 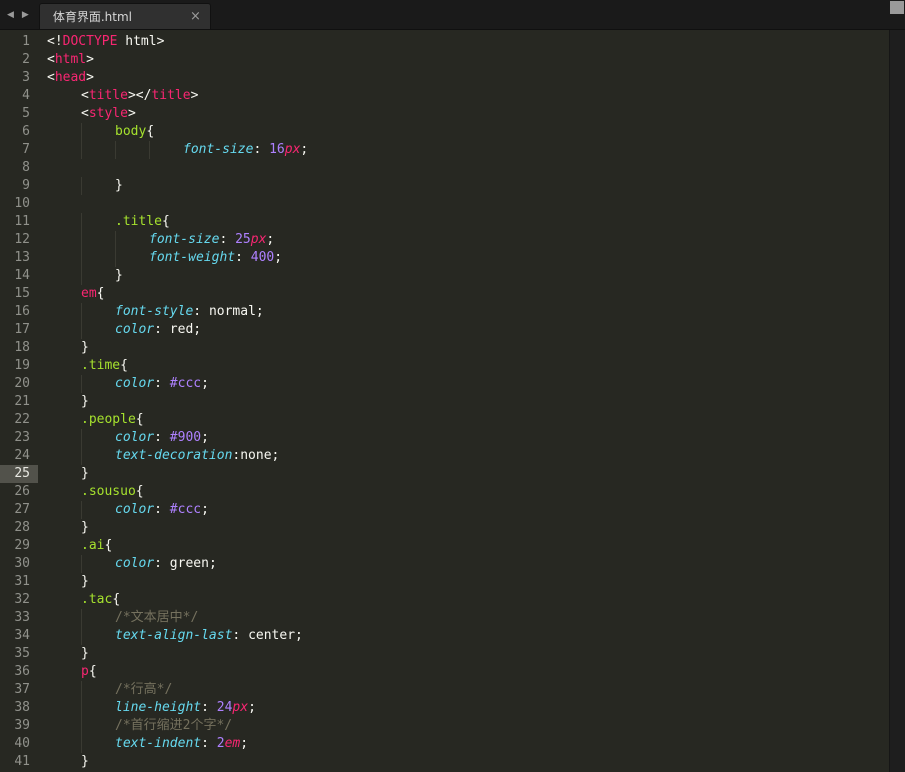 I want to click on code-line: 19 .time{, so click(x=444, y=366).